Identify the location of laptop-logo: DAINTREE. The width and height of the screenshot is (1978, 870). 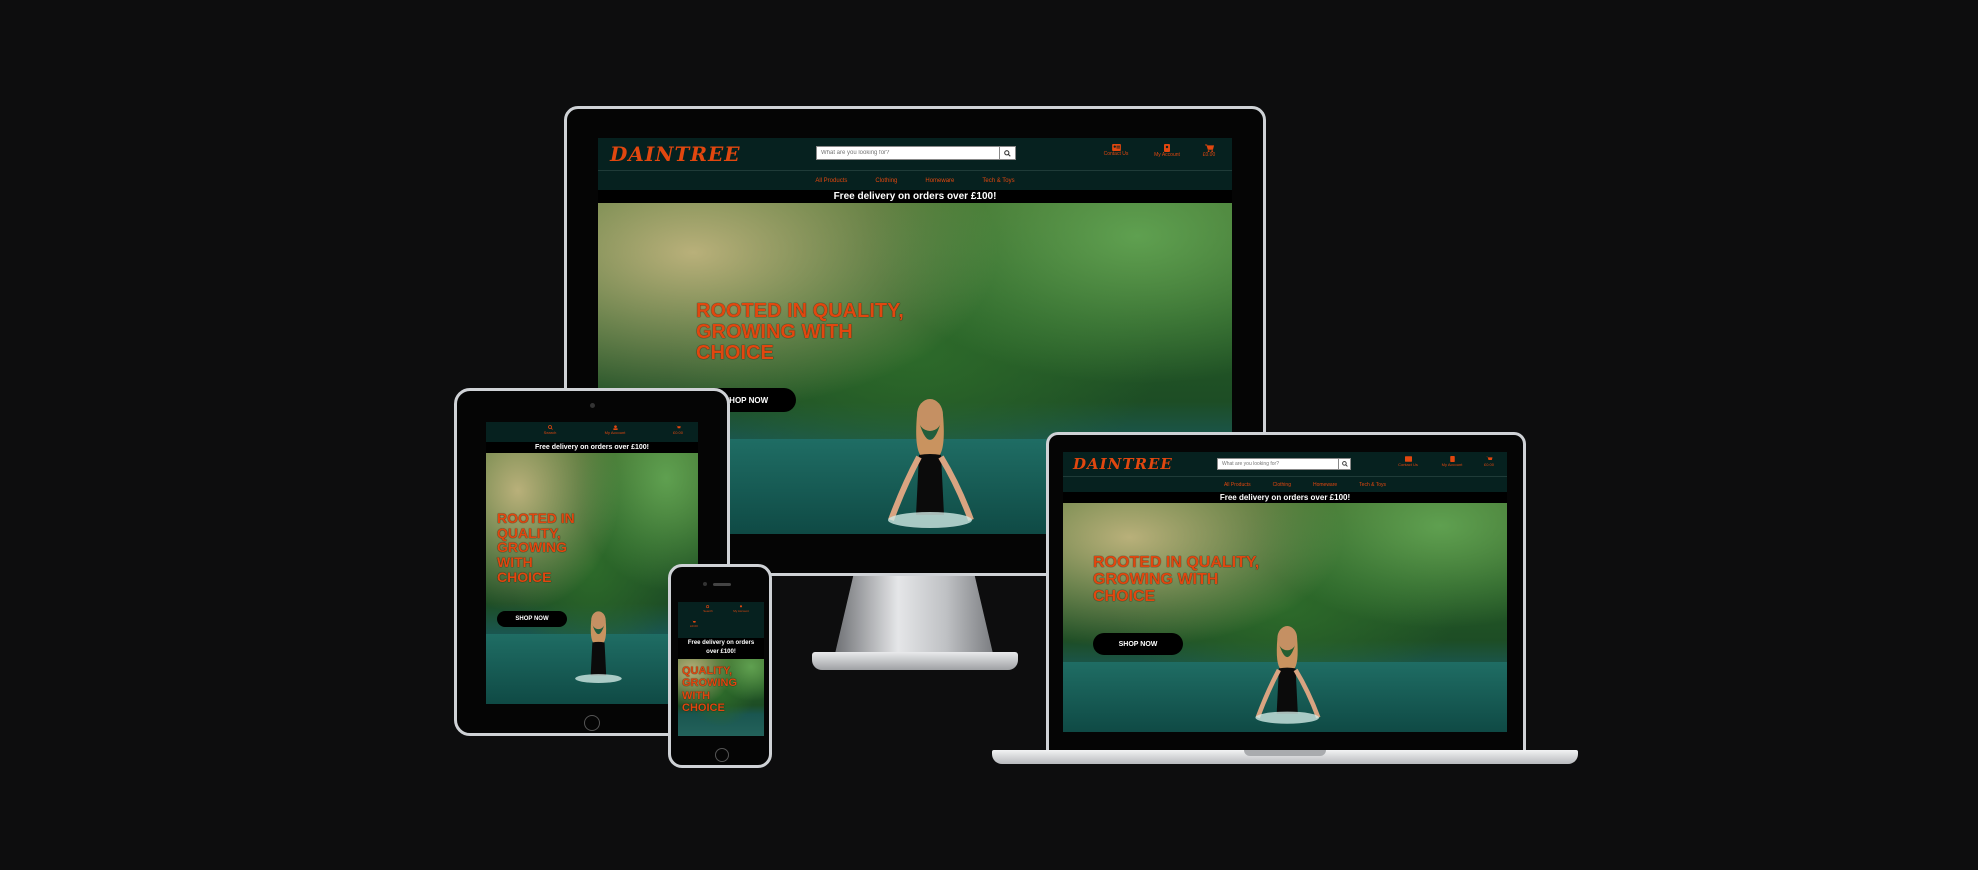
(1123, 464).